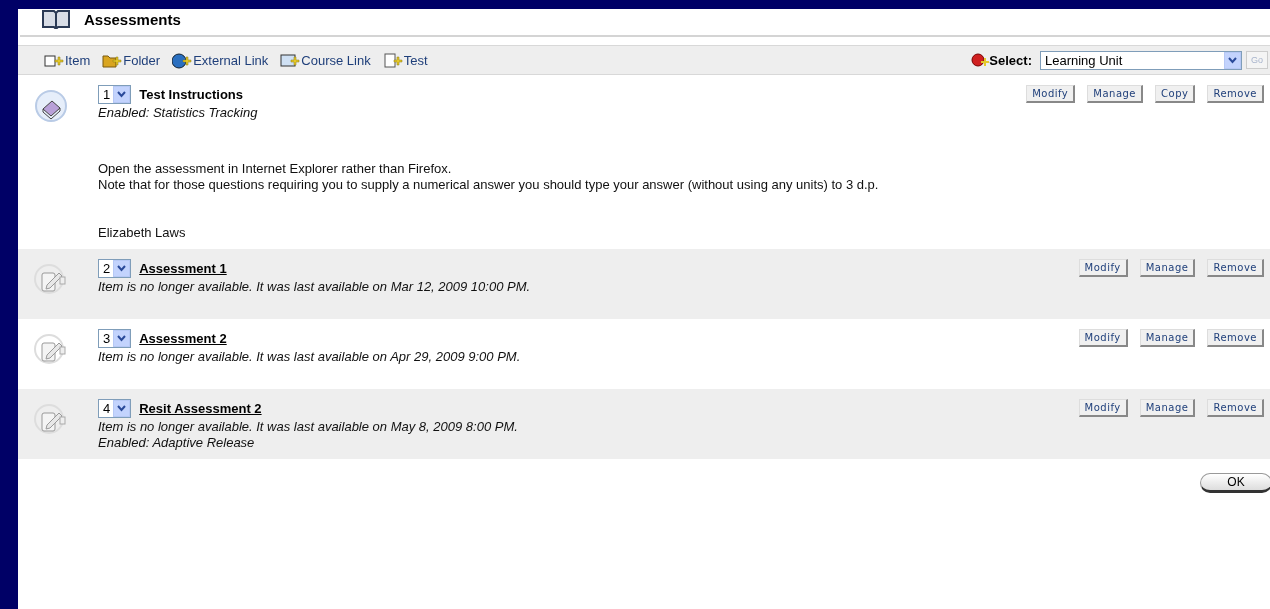 Image resolution: width=1270 pixels, height=609 pixels. Describe the element at coordinates (200, 408) in the screenshot. I see `item-title-link: Resit Assessment 2` at that location.